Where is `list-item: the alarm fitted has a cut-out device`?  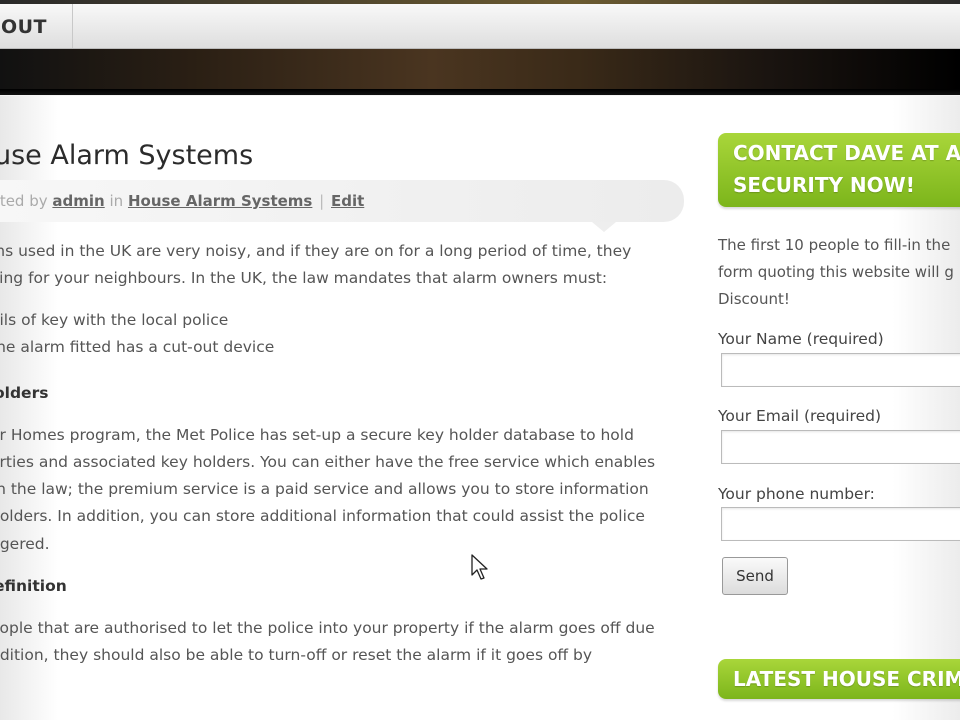
list-item: the alarm fitted has a cut-out device is located at coordinates (137, 347).